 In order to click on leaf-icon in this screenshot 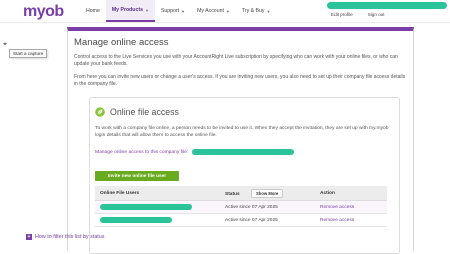, I will do `click(100, 112)`.